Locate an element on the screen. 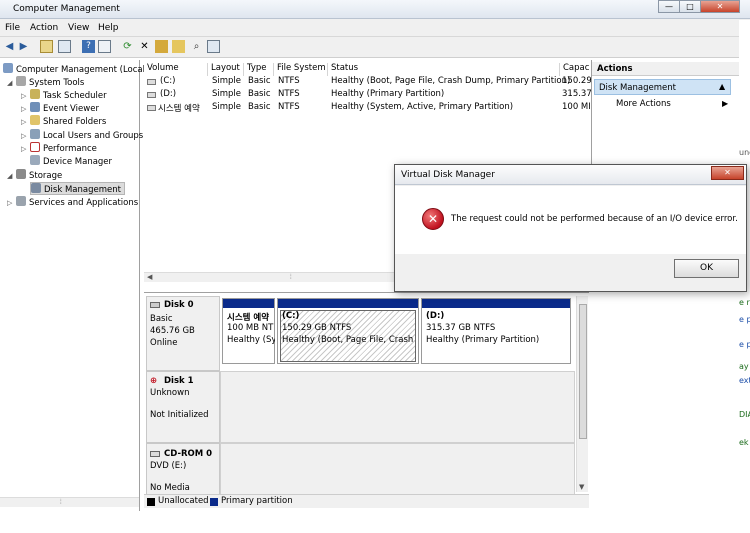 The width and height of the screenshot is (750, 533). disk-view-scrollbar: ▼ is located at coordinates (582, 394).